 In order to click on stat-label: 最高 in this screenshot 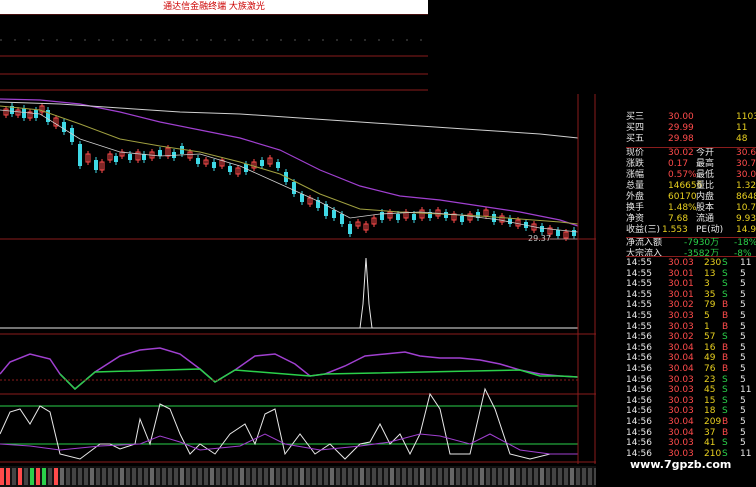, I will do `click(705, 164)`.